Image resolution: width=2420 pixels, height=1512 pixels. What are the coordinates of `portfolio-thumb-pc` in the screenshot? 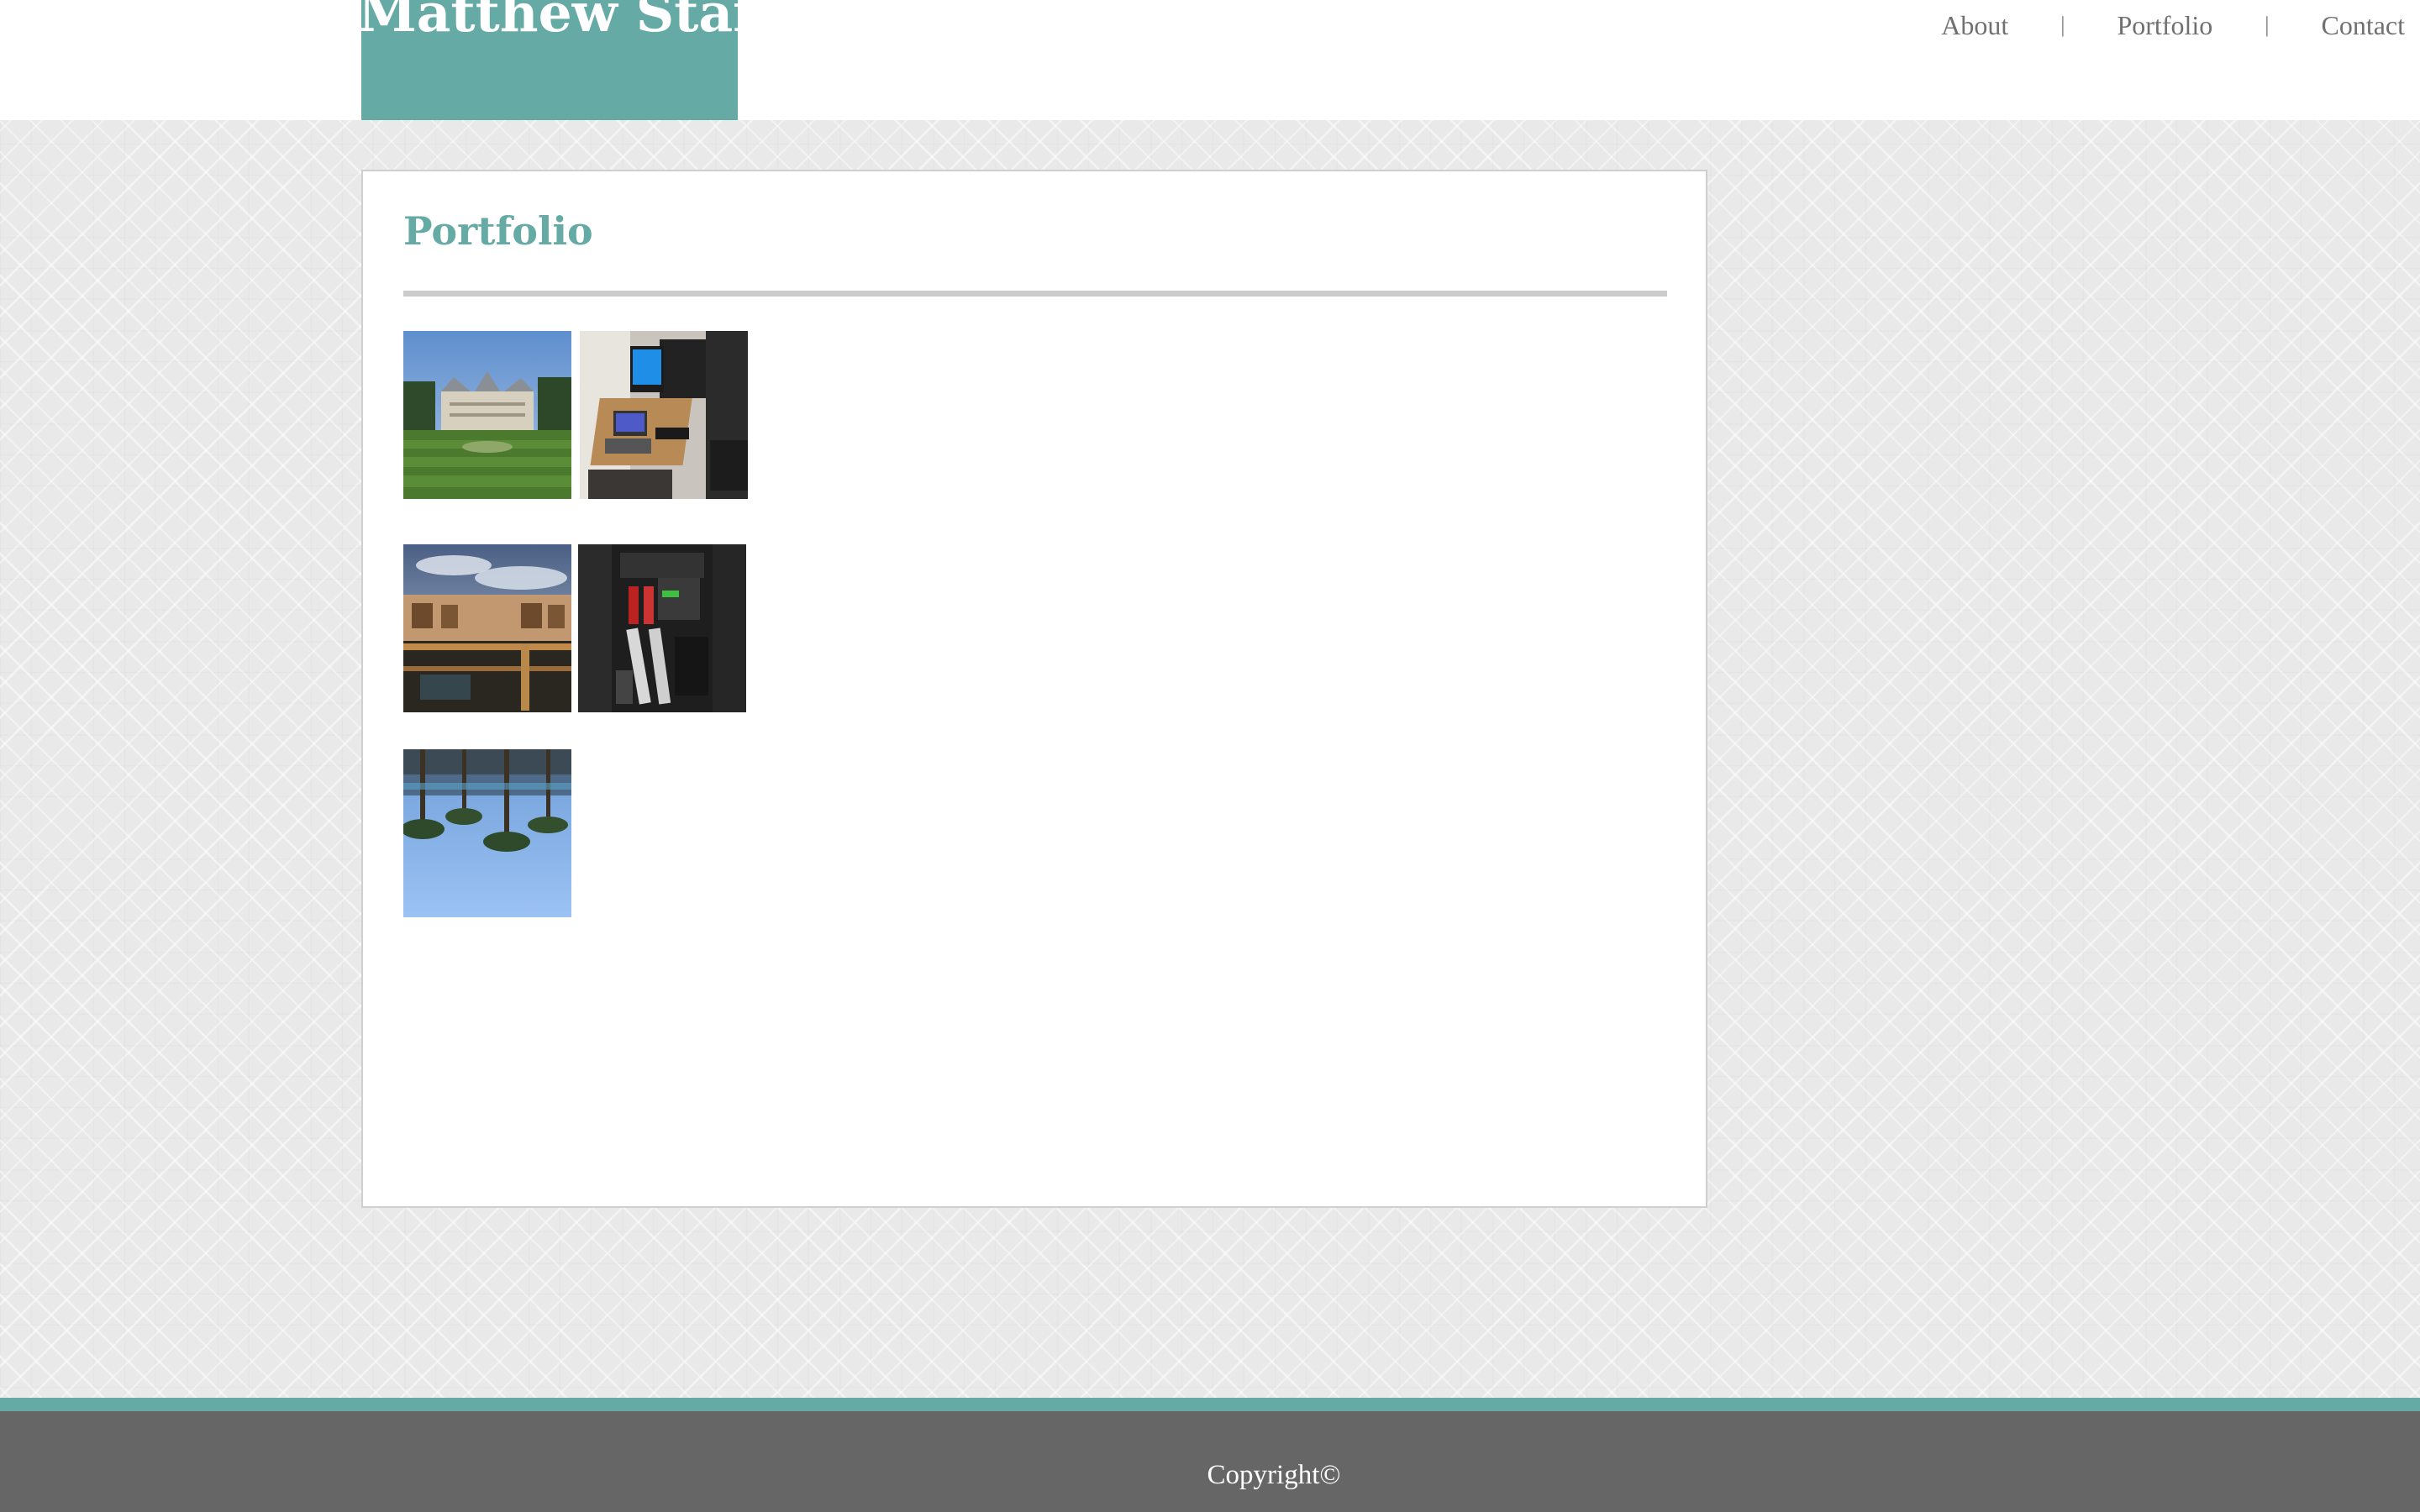 It's located at (662, 628).